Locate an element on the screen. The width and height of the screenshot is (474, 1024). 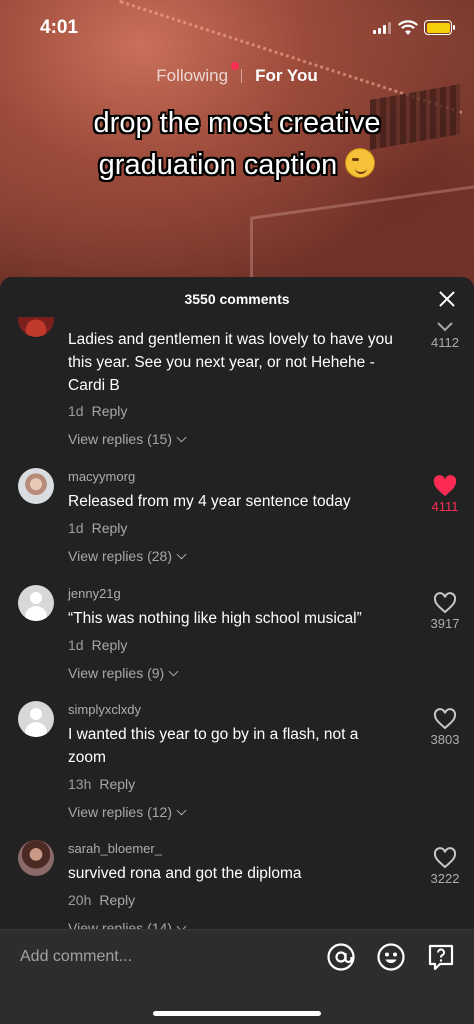
view-replies-label: View replies (28) is located at coordinates (120, 556).